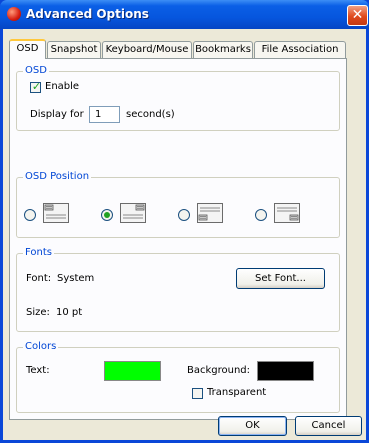 Image resolution: width=369 pixels, height=443 pixels. Describe the element at coordinates (14, 14) in the screenshot. I see `app-icon` at that location.